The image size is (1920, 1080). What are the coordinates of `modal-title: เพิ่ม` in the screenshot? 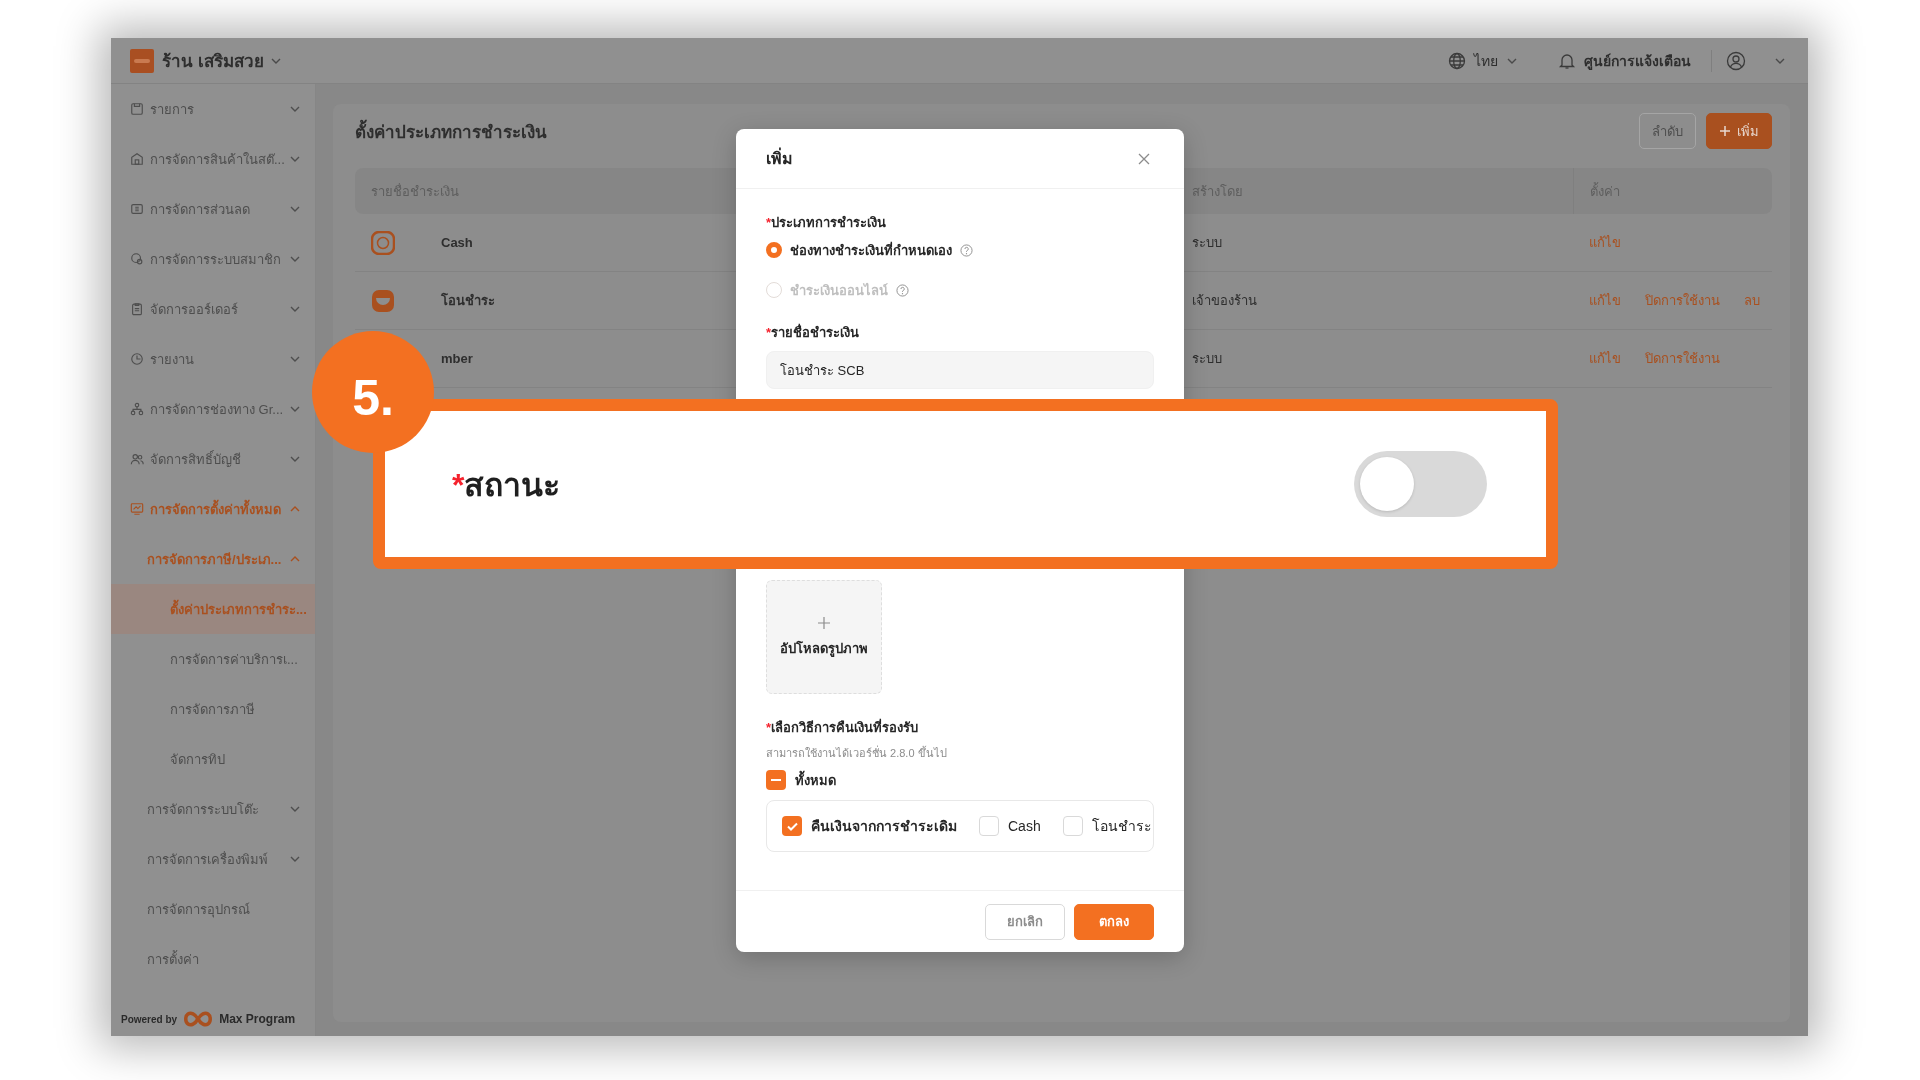 It's located at (779, 158).